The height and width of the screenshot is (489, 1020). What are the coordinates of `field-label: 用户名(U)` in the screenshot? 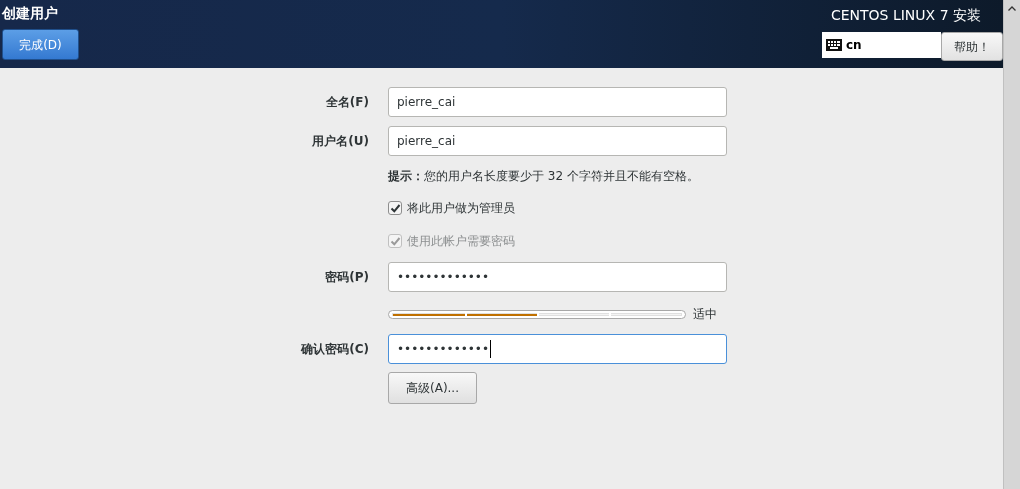 It's located at (340, 141).